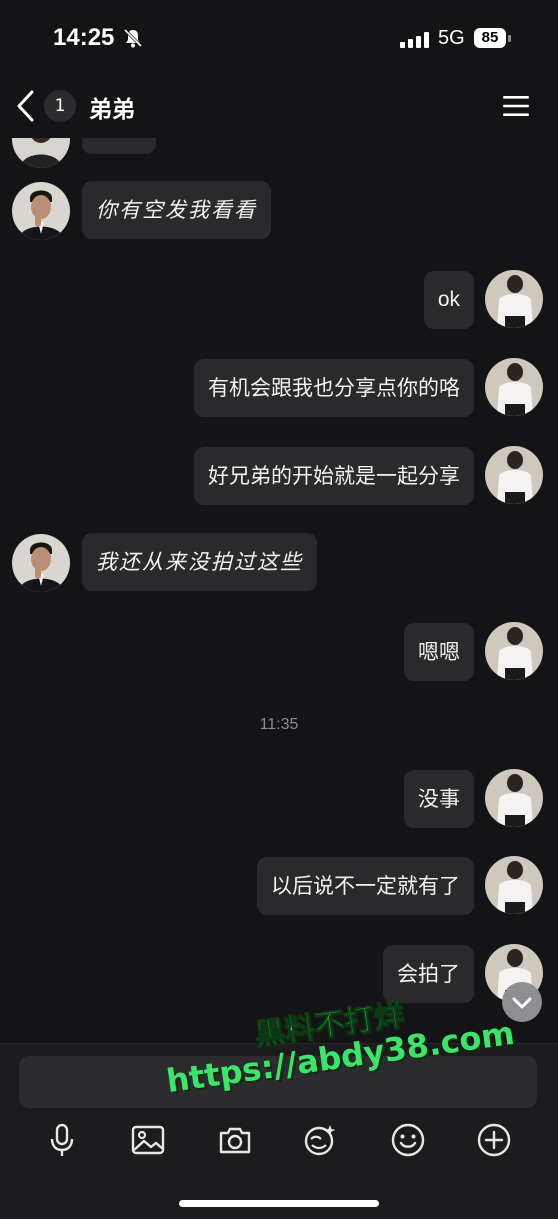  What do you see at coordinates (490, 38) in the screenshot?
I see `battery-indicator: 85` at bounding box center [490, 38].